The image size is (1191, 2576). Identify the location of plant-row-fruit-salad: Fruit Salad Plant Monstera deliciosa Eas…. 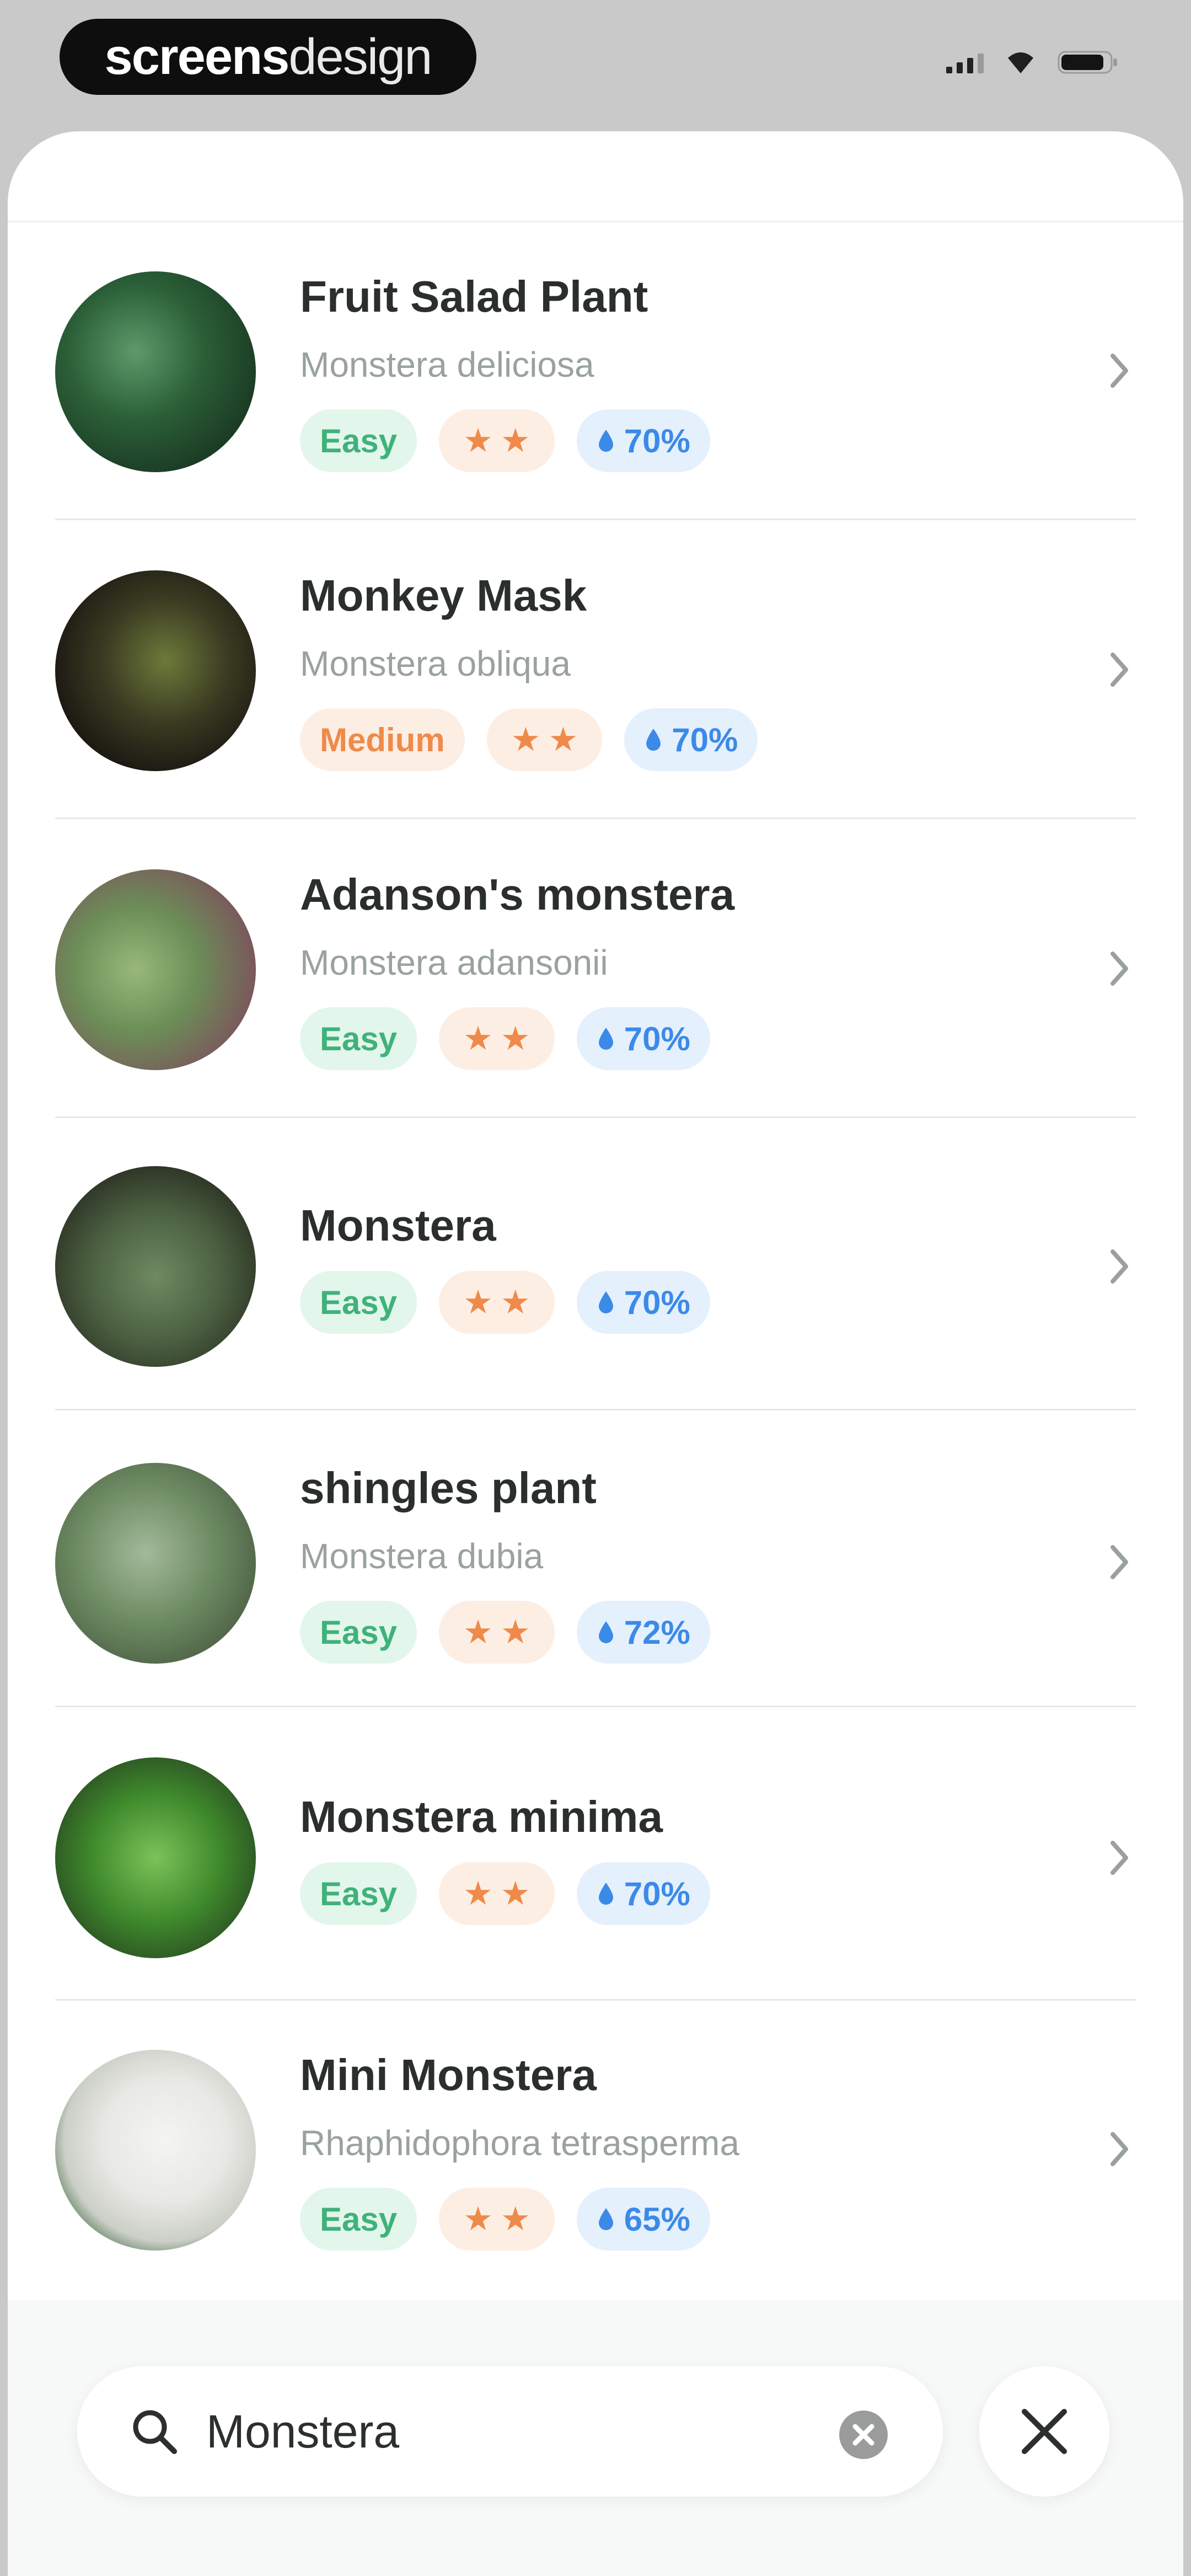
(595, 376).